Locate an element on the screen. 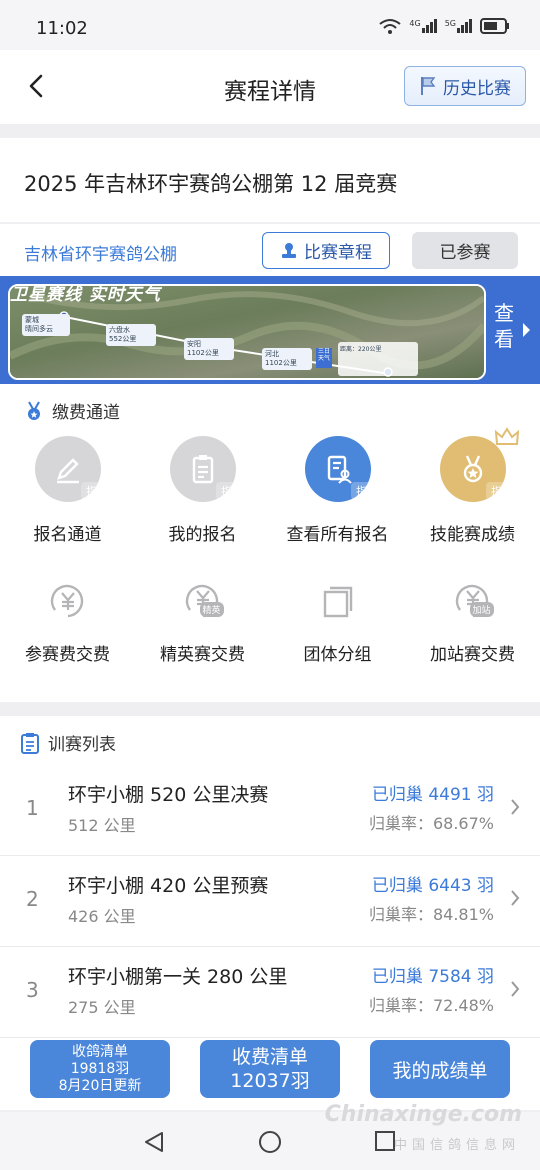 This screenshot has width=540, height=1170. grid-label: 加站赛交费 is located at coordinates (472, 655).